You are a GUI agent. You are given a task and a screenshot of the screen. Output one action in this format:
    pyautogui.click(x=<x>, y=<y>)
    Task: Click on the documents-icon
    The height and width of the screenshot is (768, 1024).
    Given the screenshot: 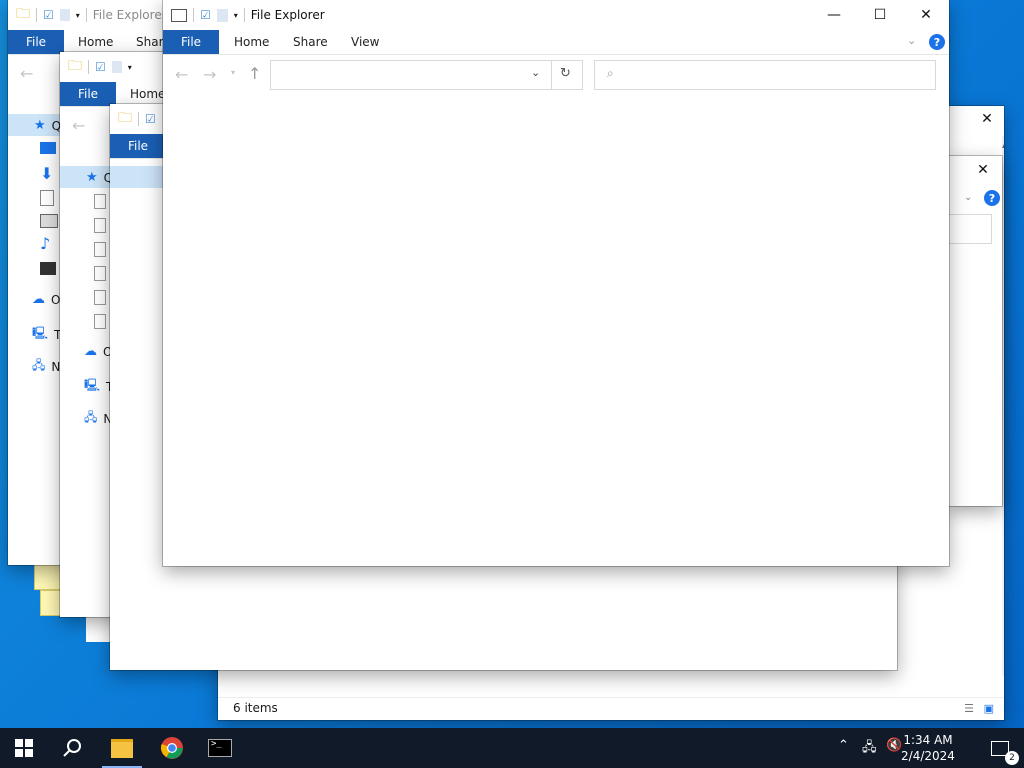 What is the action you would take?
    pyautogui.click(x=47, y=198)
    